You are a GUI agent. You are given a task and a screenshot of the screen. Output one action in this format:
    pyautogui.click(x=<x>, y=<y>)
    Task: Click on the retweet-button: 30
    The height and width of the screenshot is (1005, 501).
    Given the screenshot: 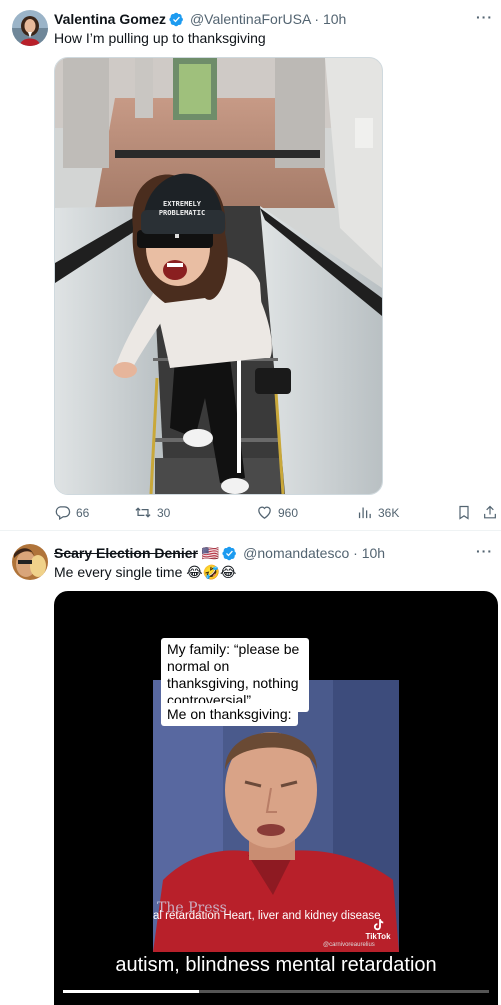 What is the action you would take?
    pyautogui.click(x=152, y=512)
    